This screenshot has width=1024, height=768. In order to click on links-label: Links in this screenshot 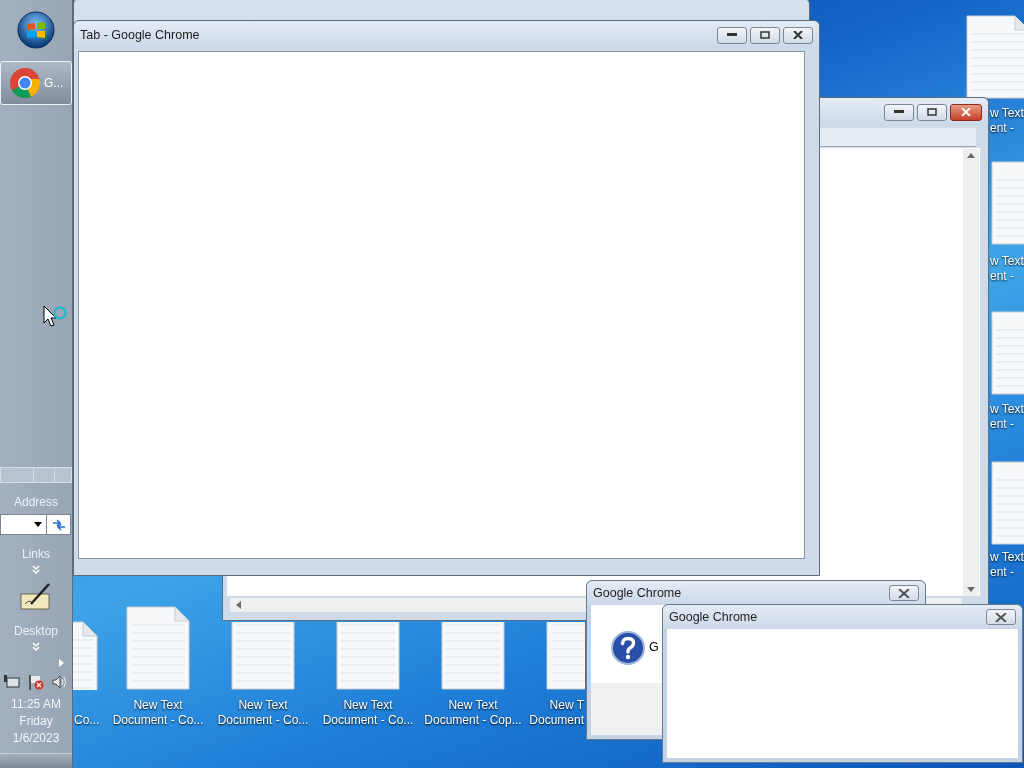, I will do `click(36, 554)`.